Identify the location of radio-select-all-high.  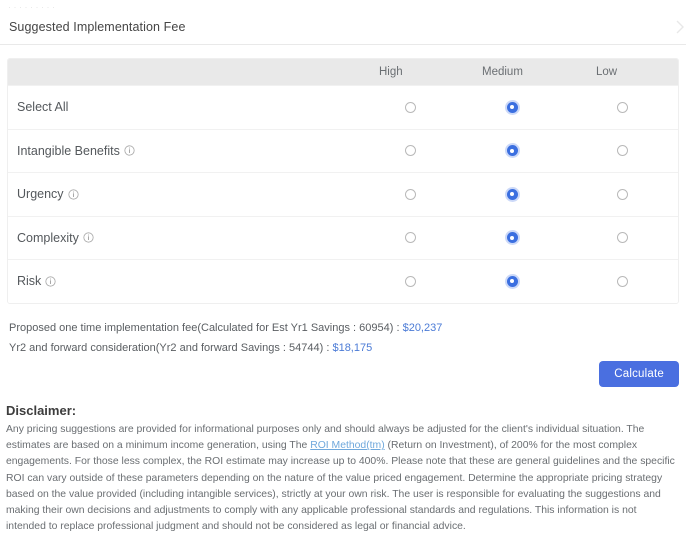
(410, 107).